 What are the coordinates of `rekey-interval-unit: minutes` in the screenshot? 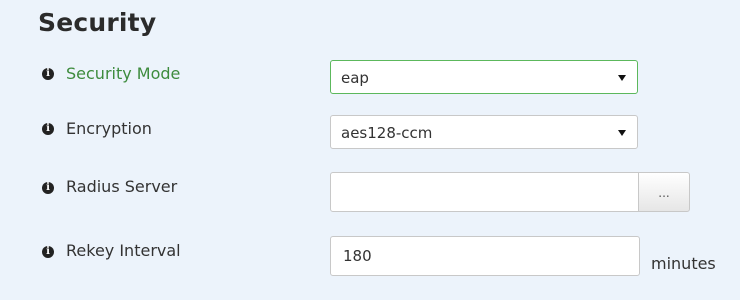 It's located at (683, 263).